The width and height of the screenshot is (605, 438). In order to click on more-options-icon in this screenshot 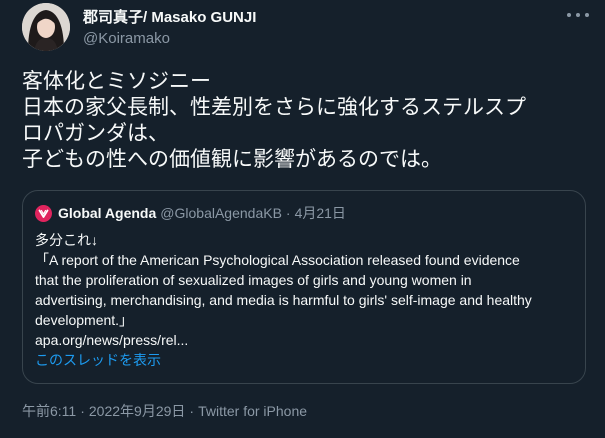, I will do `click(578, 15)`.